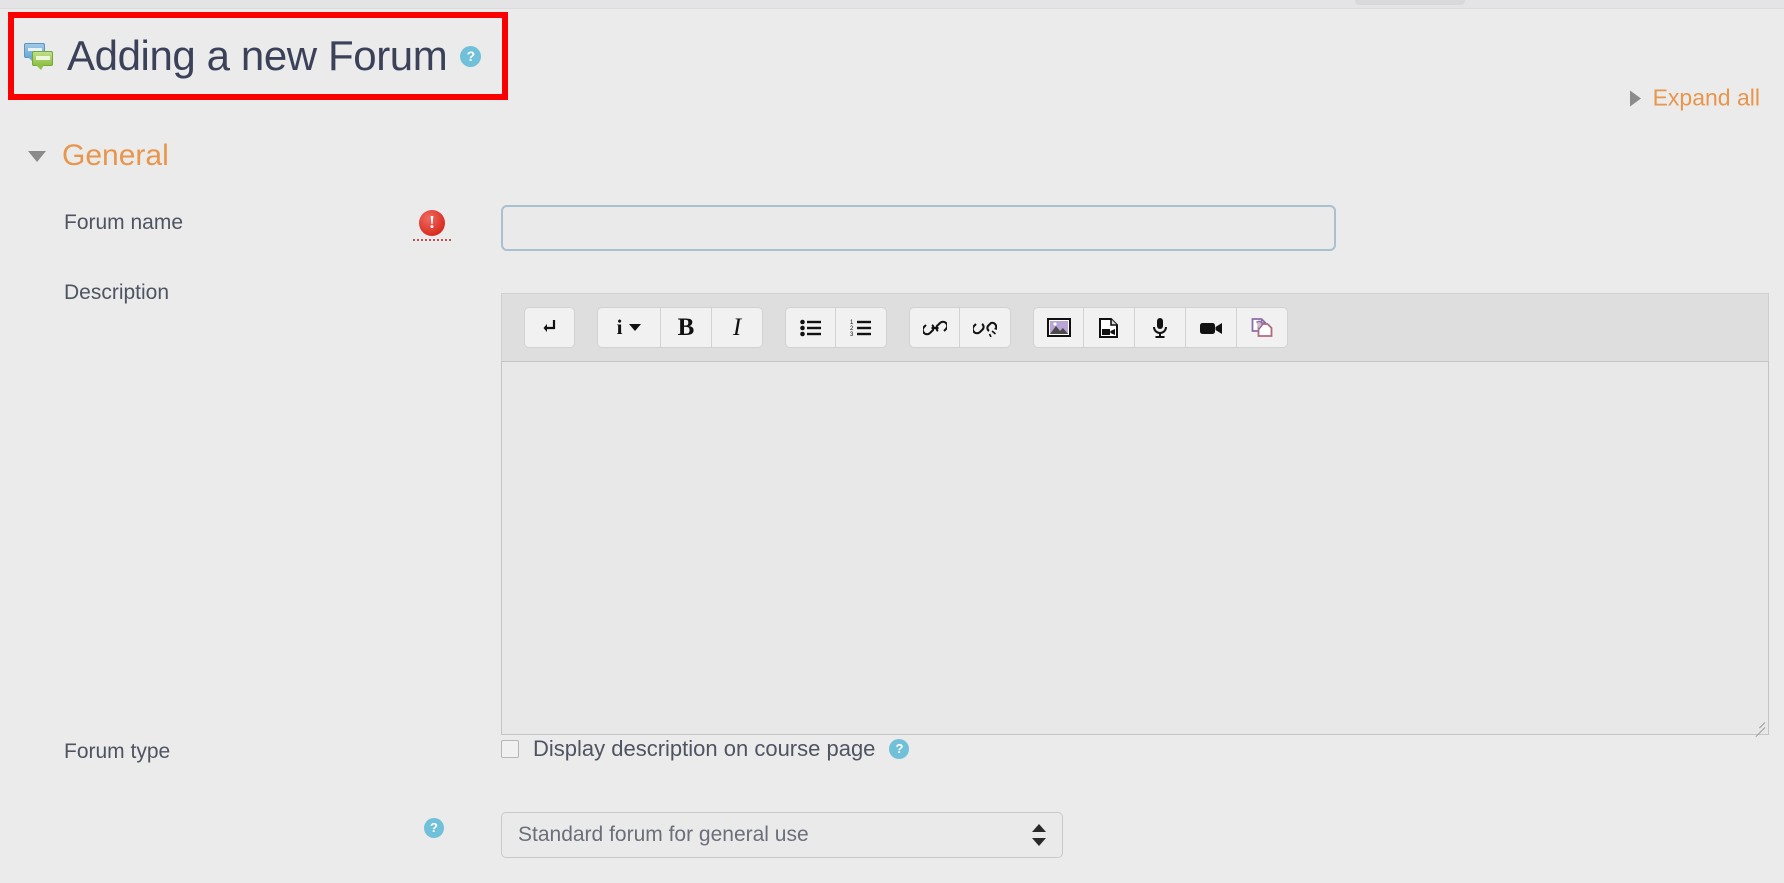 The width and height of the screenshot is (1784, 883). I want to click on display-description-help-icon: ?, so click(899, 749).